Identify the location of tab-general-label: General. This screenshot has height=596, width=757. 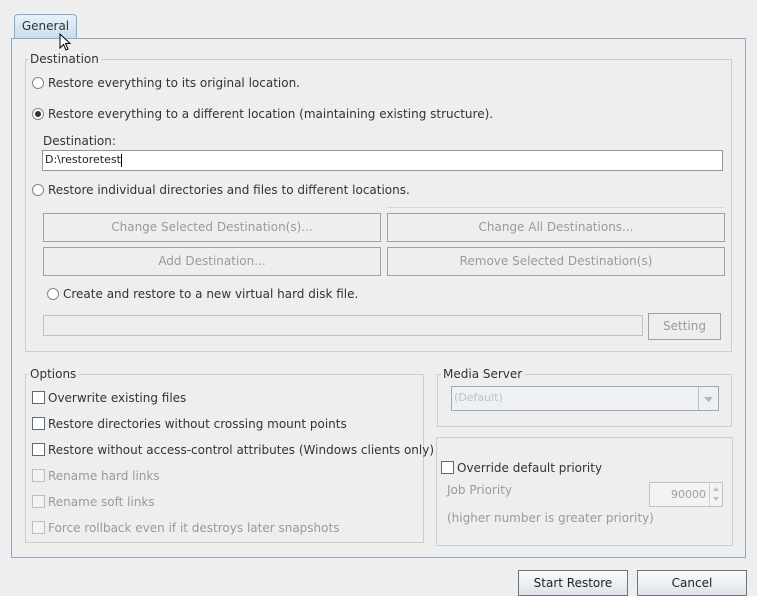
(45, 26).